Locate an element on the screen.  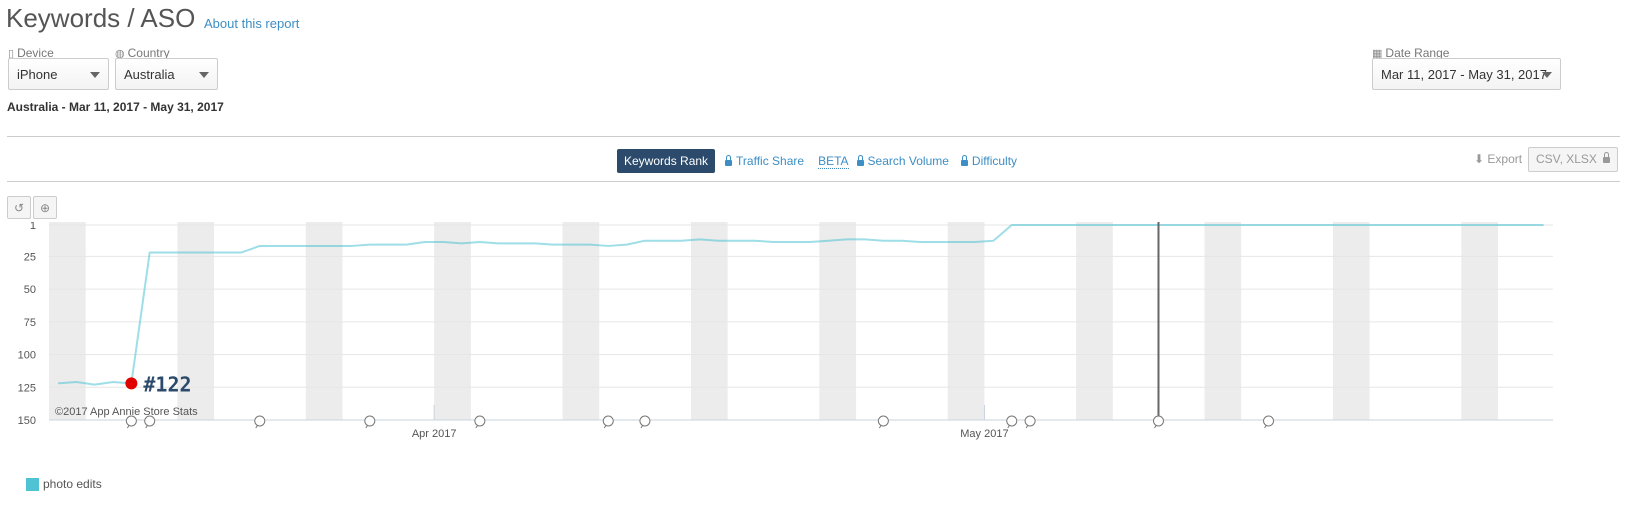
tab-keywords-rank: Keywords Rank is located at coordinates (666, 161).